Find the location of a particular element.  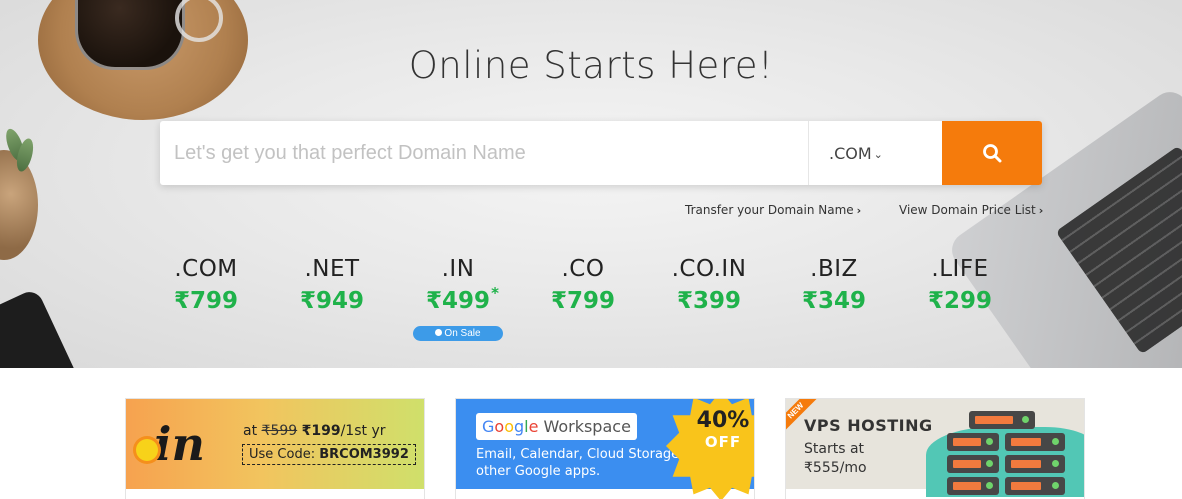

tld-price: ₹499 is located at coordinates (457, 301).